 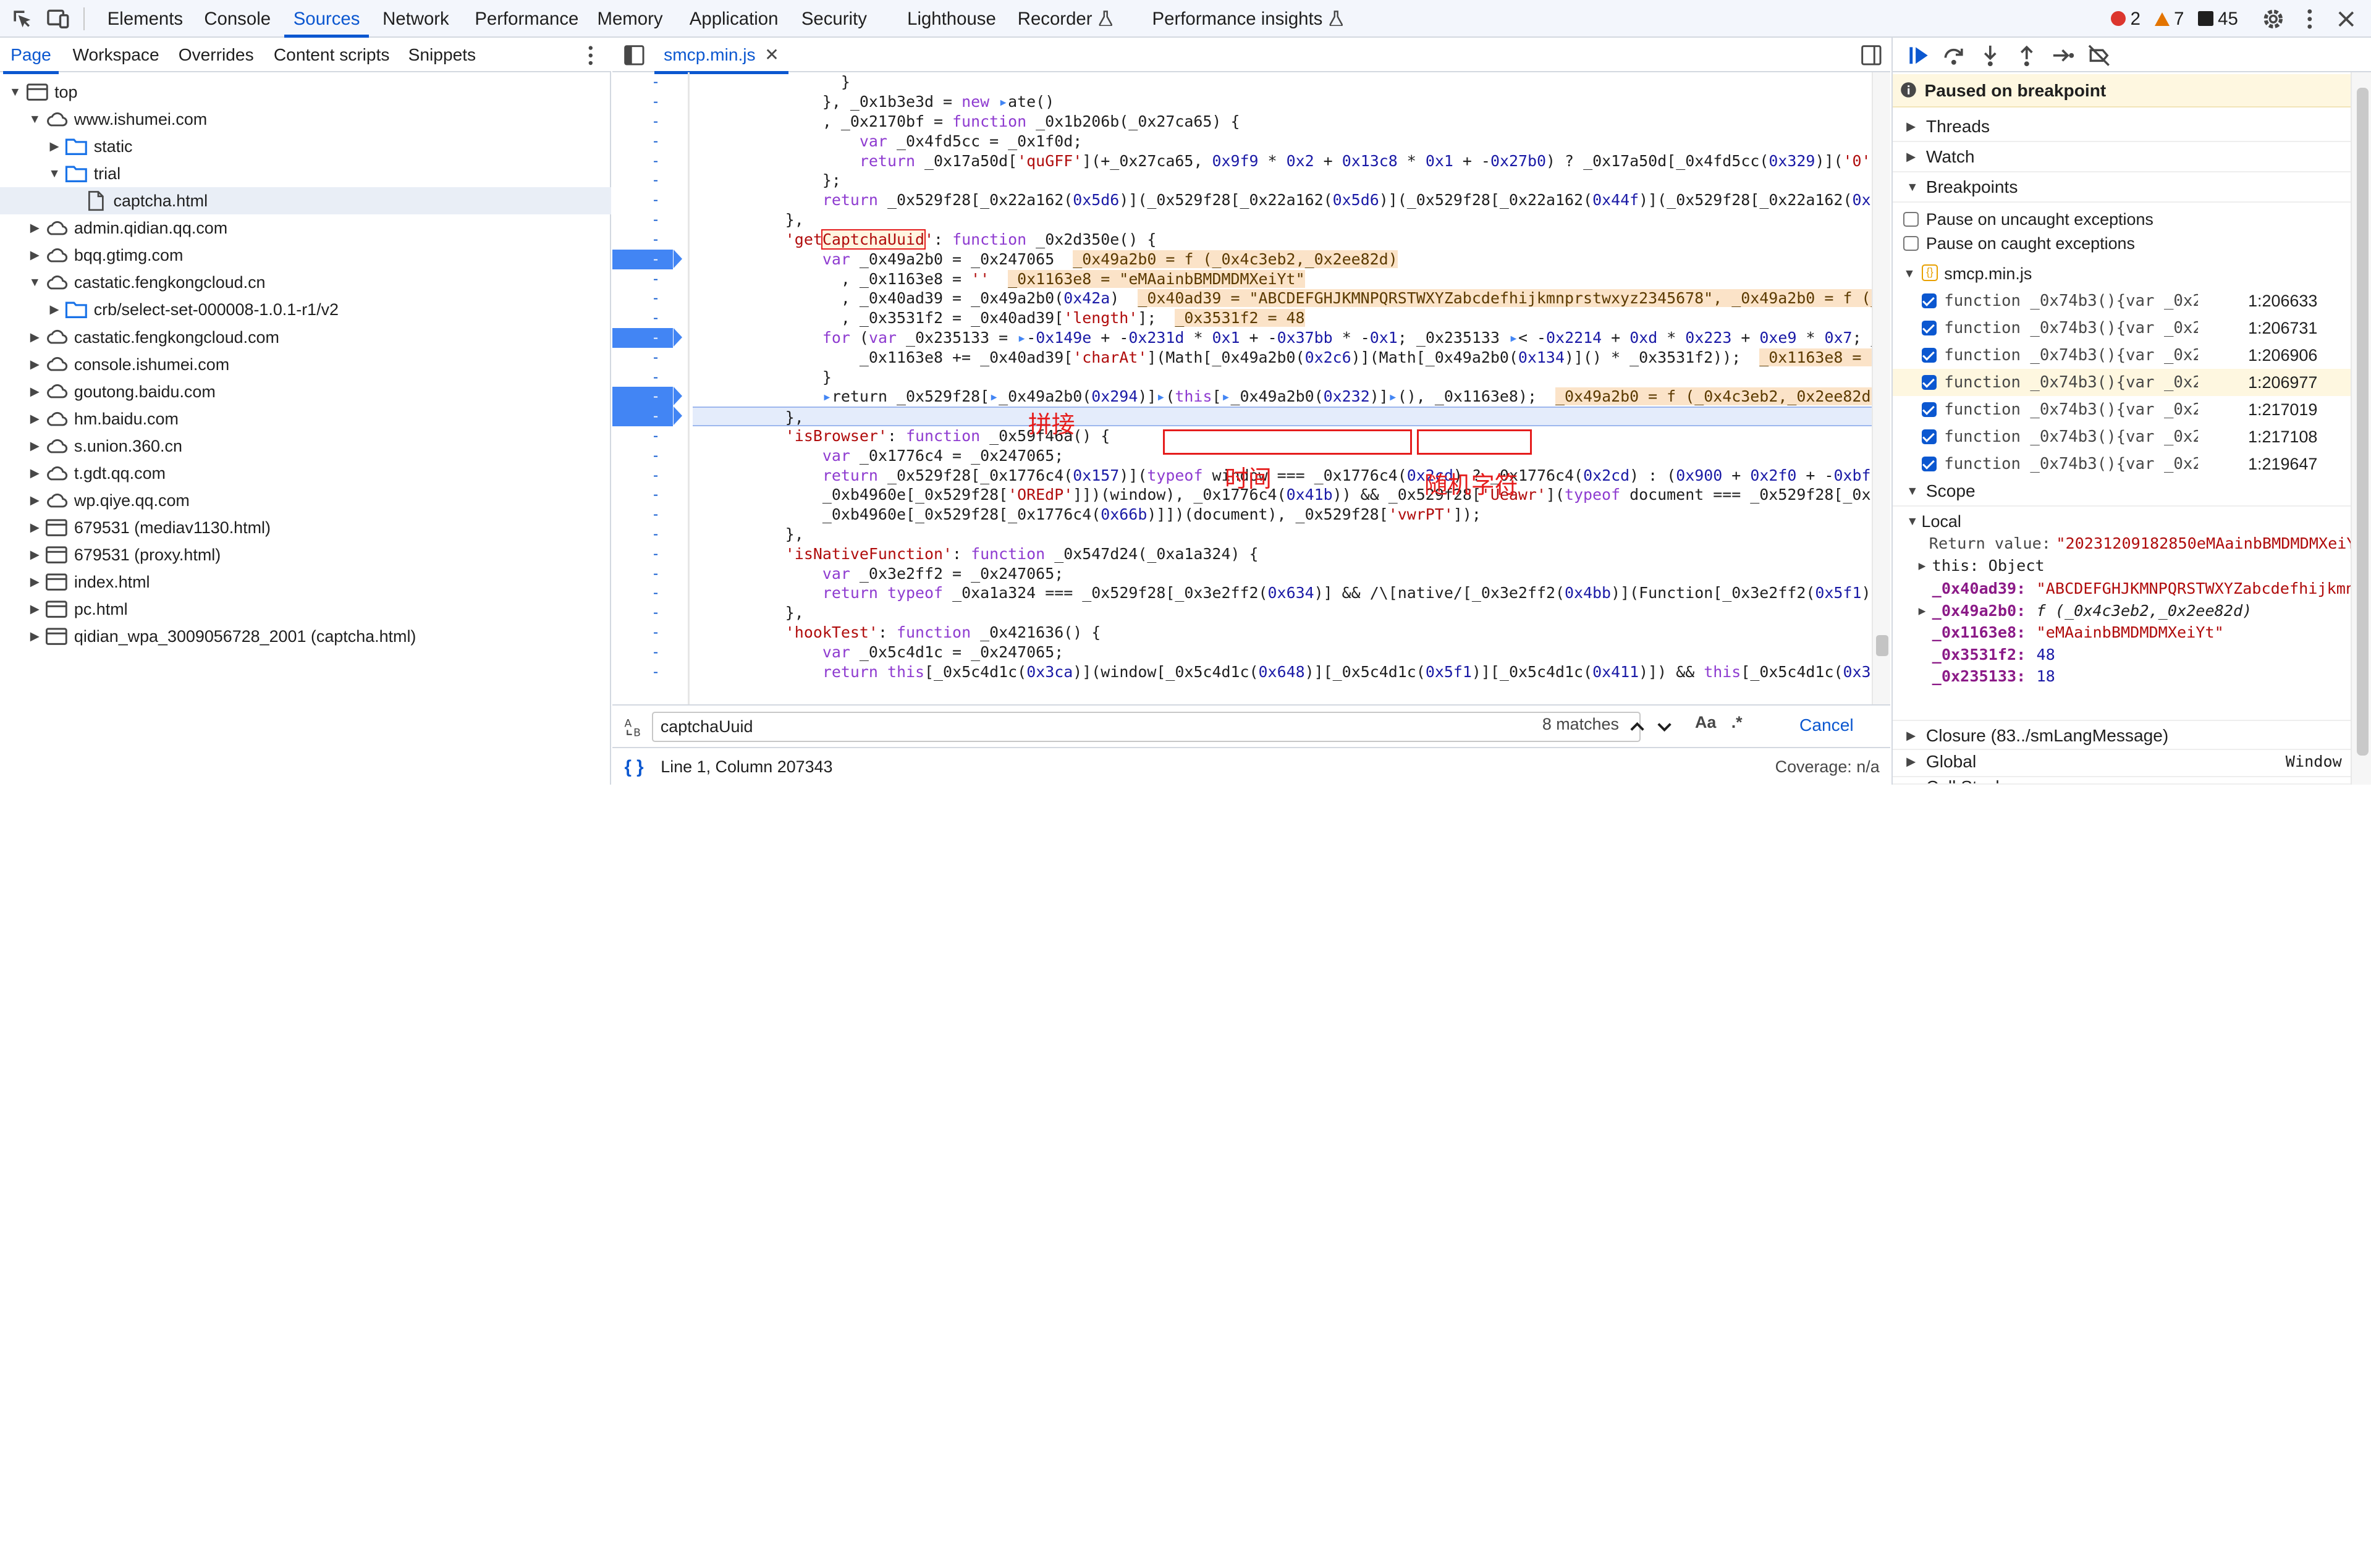 I want to click on close-tab-icon: ✕, so click(x=771, y=54).